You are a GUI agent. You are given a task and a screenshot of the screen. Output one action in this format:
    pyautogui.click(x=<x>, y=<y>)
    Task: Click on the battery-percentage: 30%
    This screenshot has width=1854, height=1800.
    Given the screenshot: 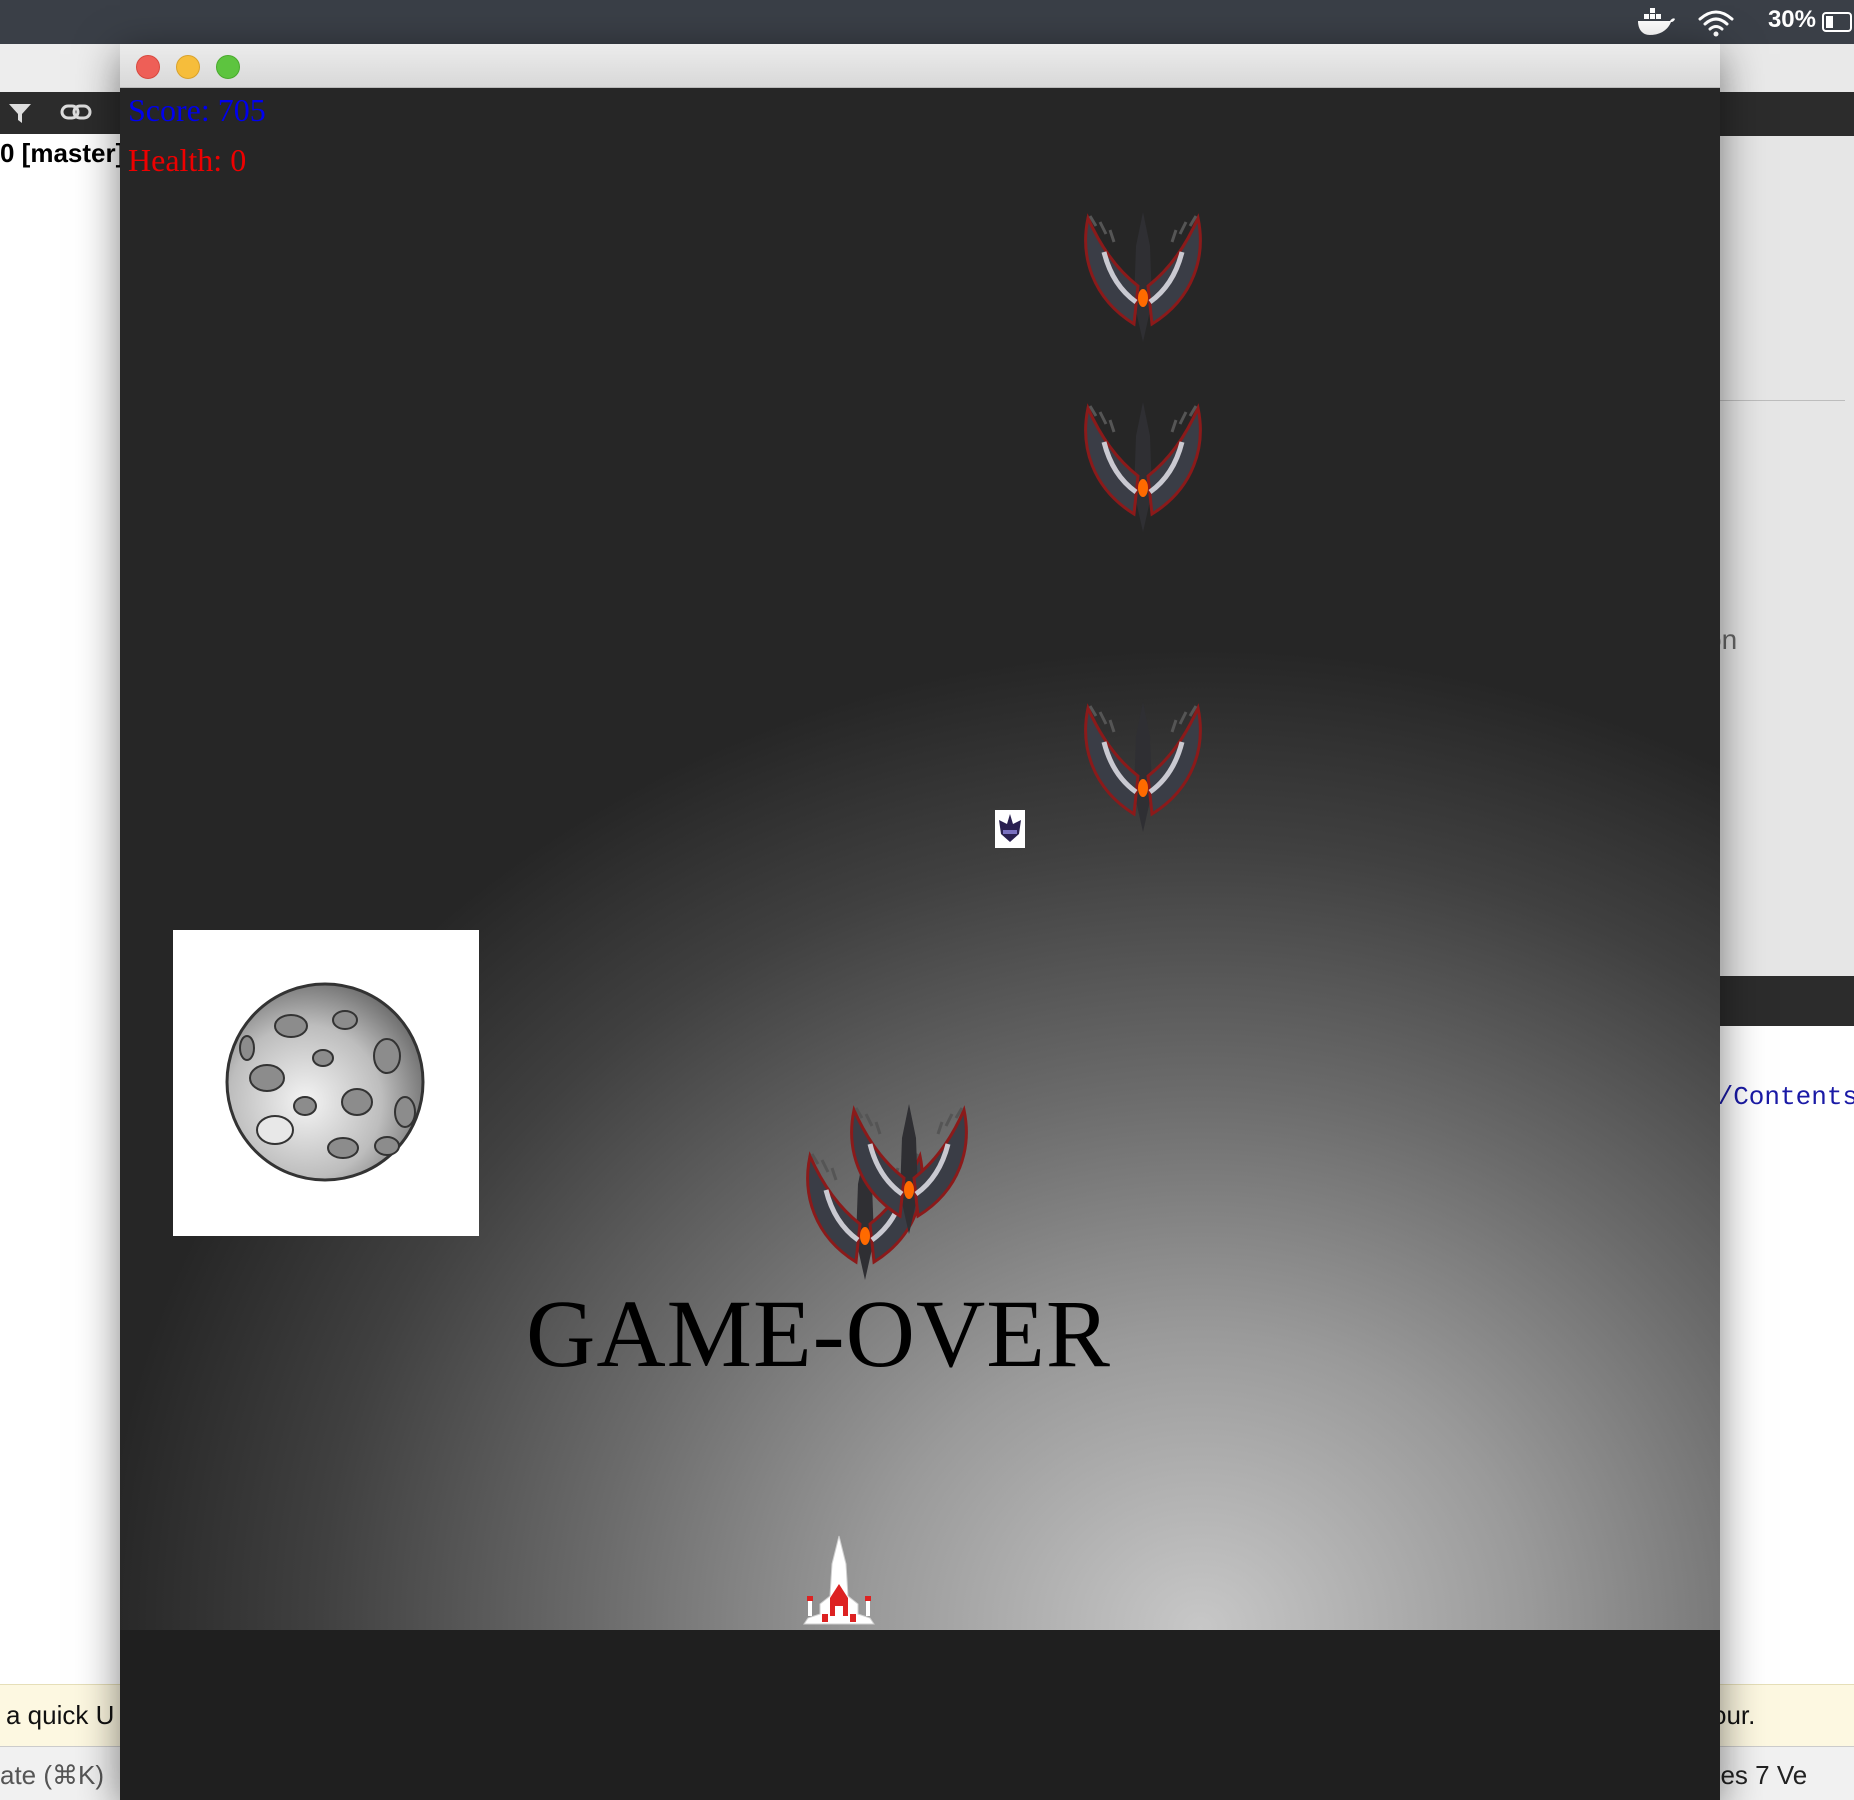 What is the action you would take?
    pyautogui.click(x=1791, y=19)
    